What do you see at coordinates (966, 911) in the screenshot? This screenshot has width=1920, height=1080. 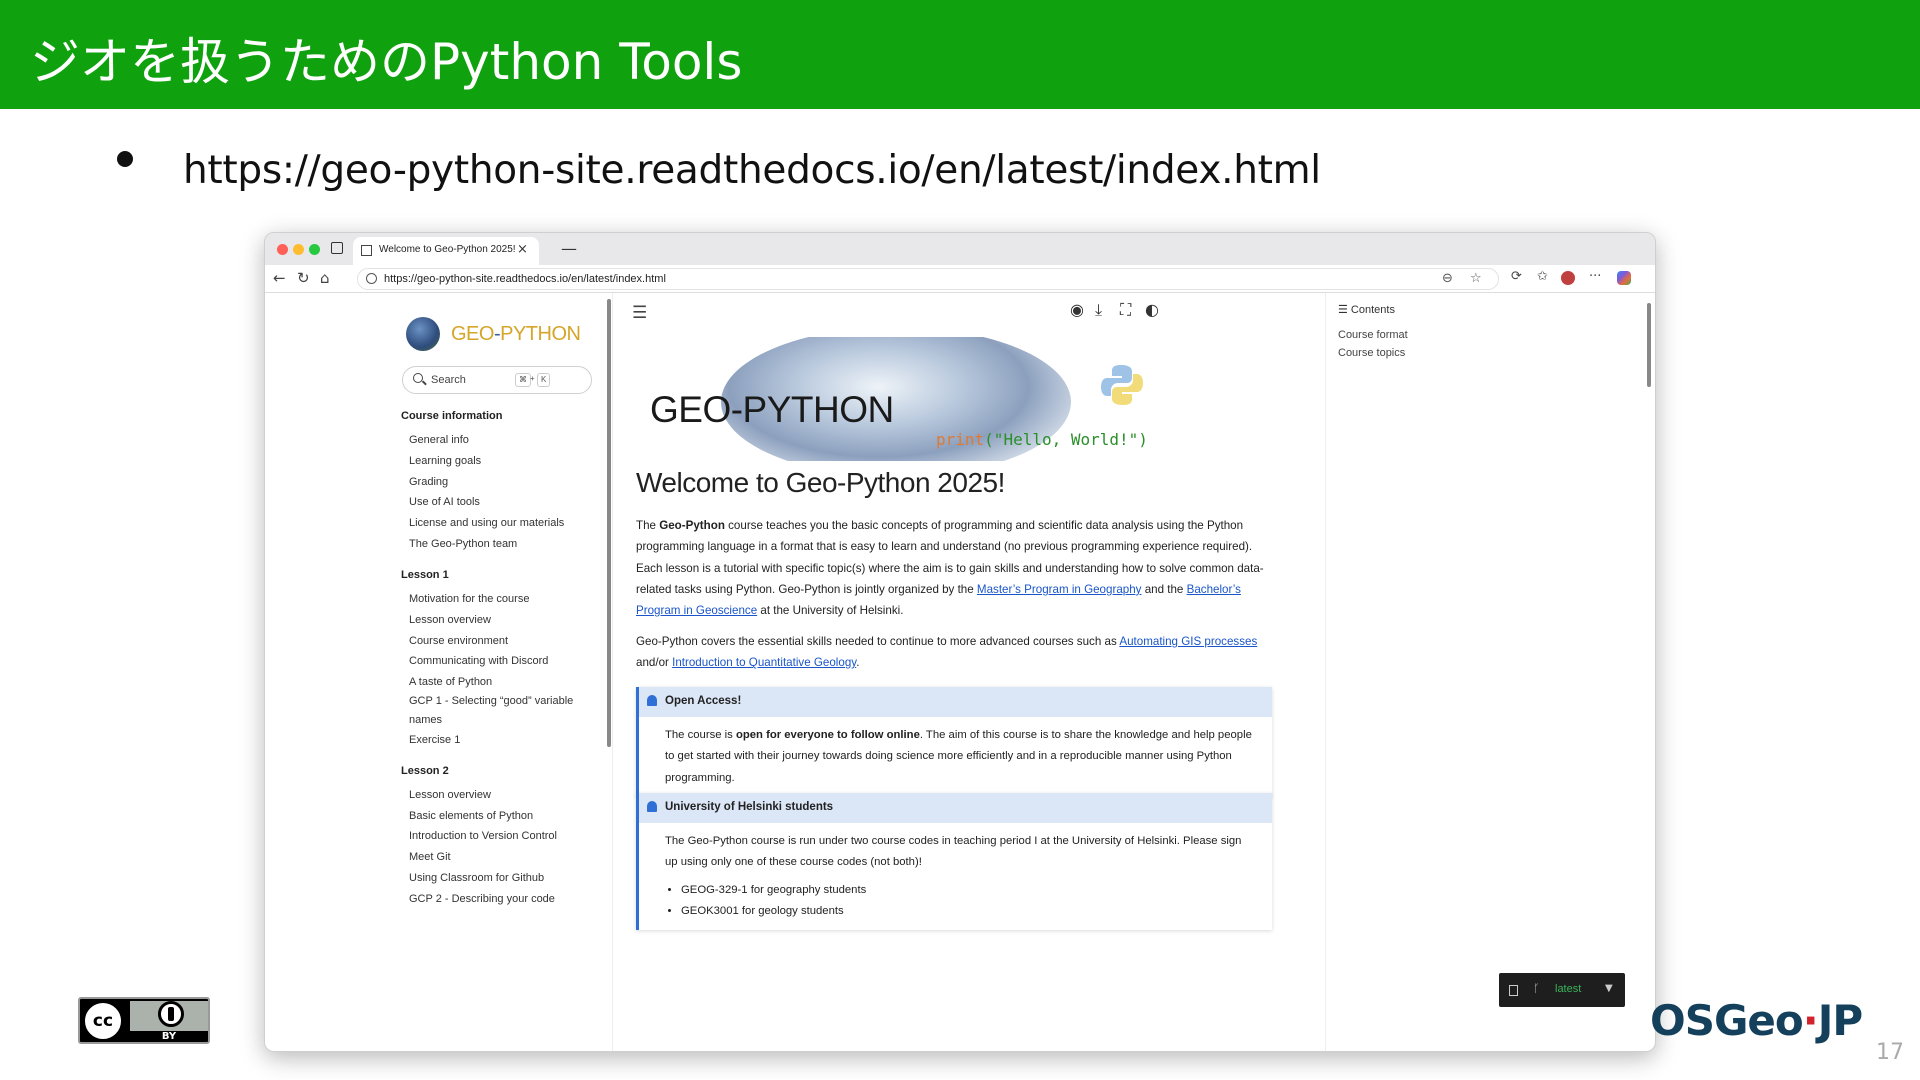 I see `list-item: GEOK3001 for geology students` at bounding box center [966, 911].